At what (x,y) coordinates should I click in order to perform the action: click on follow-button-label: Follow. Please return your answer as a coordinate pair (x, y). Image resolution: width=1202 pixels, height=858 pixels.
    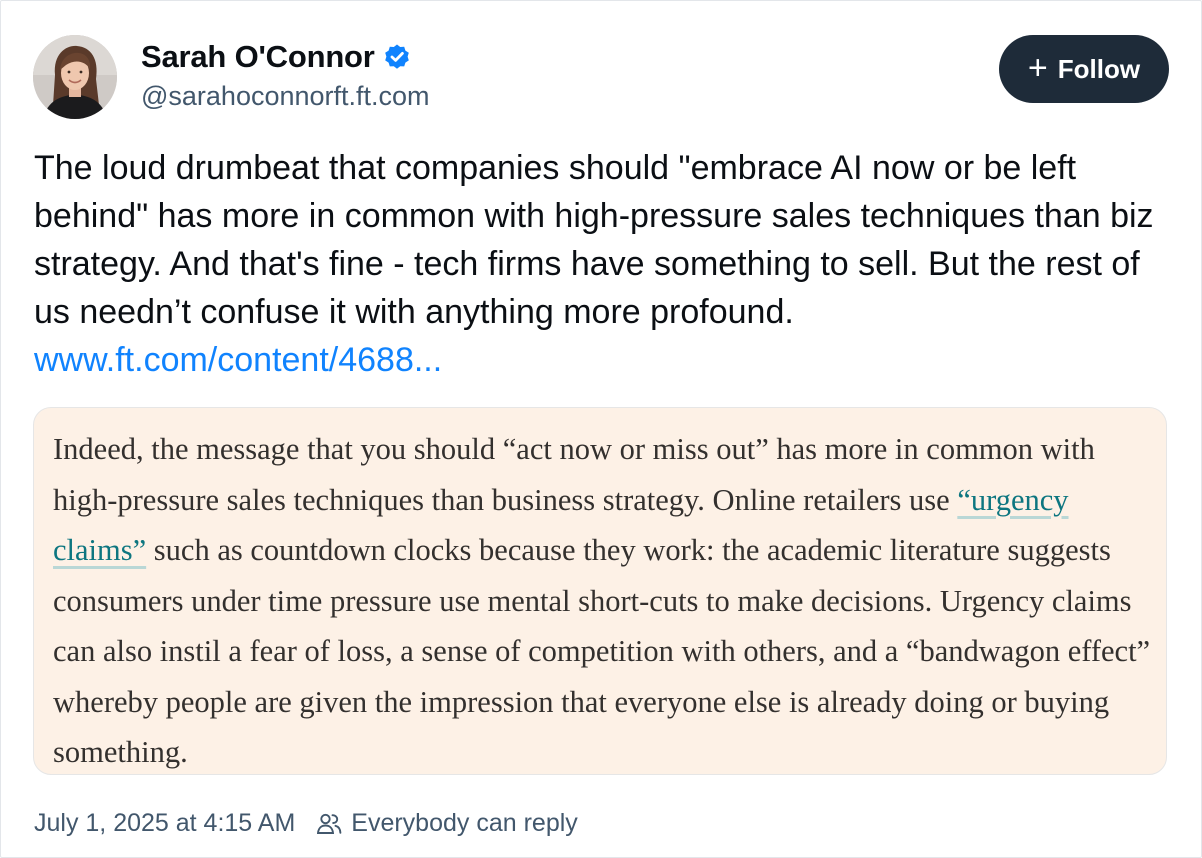
    Looking at the image, I should click on (1099, 68).